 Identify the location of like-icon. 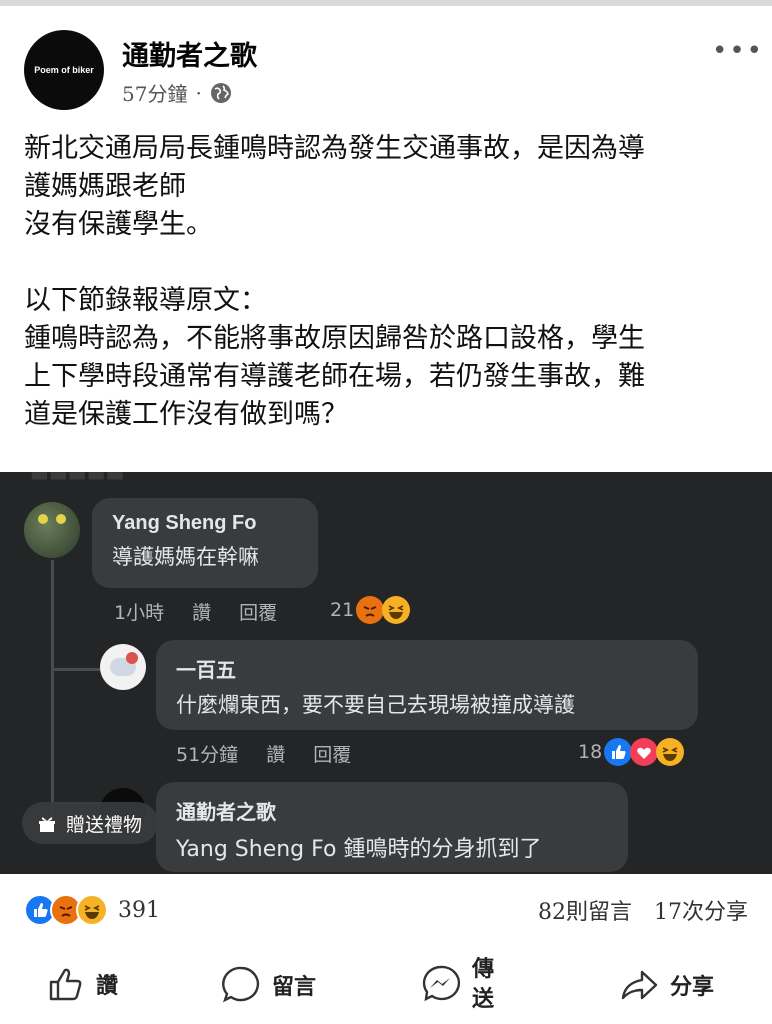
(618, 752).